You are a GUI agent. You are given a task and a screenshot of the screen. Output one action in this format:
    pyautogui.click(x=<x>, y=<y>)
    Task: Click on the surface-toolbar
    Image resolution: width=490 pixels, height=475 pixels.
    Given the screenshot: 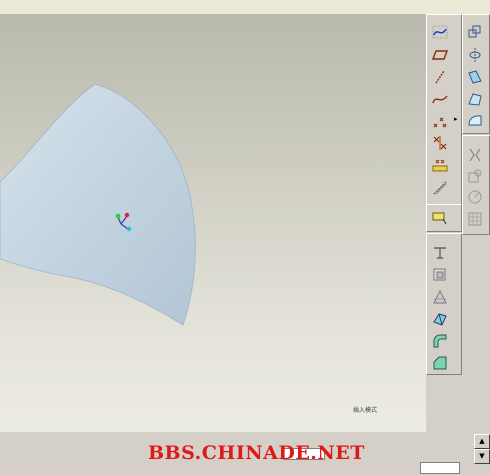 What is the action you would take?
    pyautogui.click(x=476, y=74)
    